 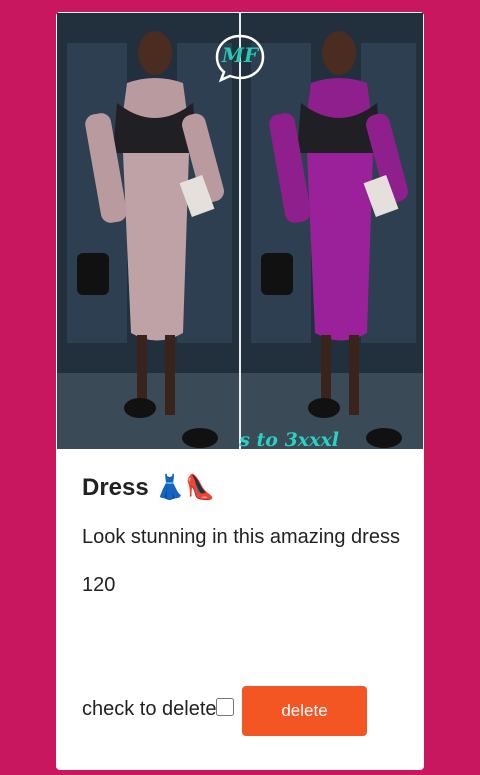 I want to click on product-title: Dress 👗👠, so click(x=149, y=487).